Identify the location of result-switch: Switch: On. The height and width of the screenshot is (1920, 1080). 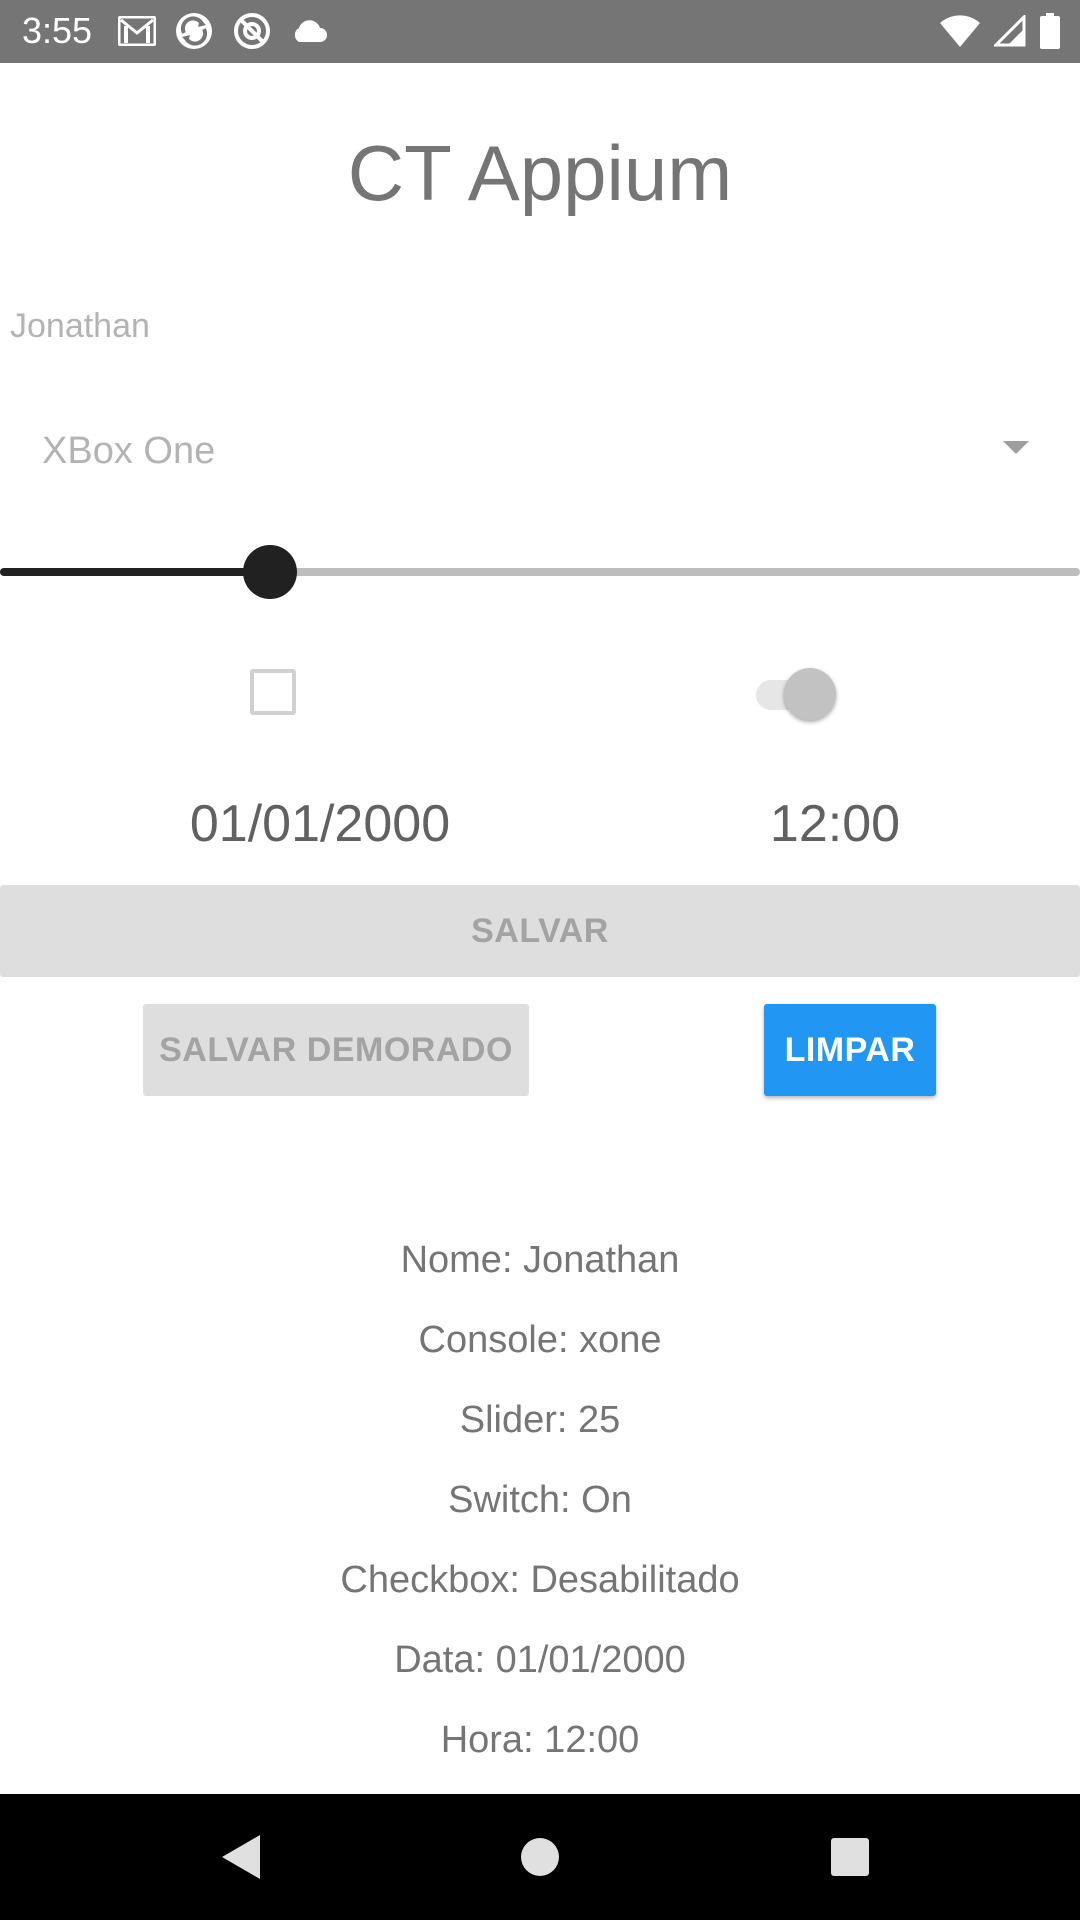
(540, 1500).